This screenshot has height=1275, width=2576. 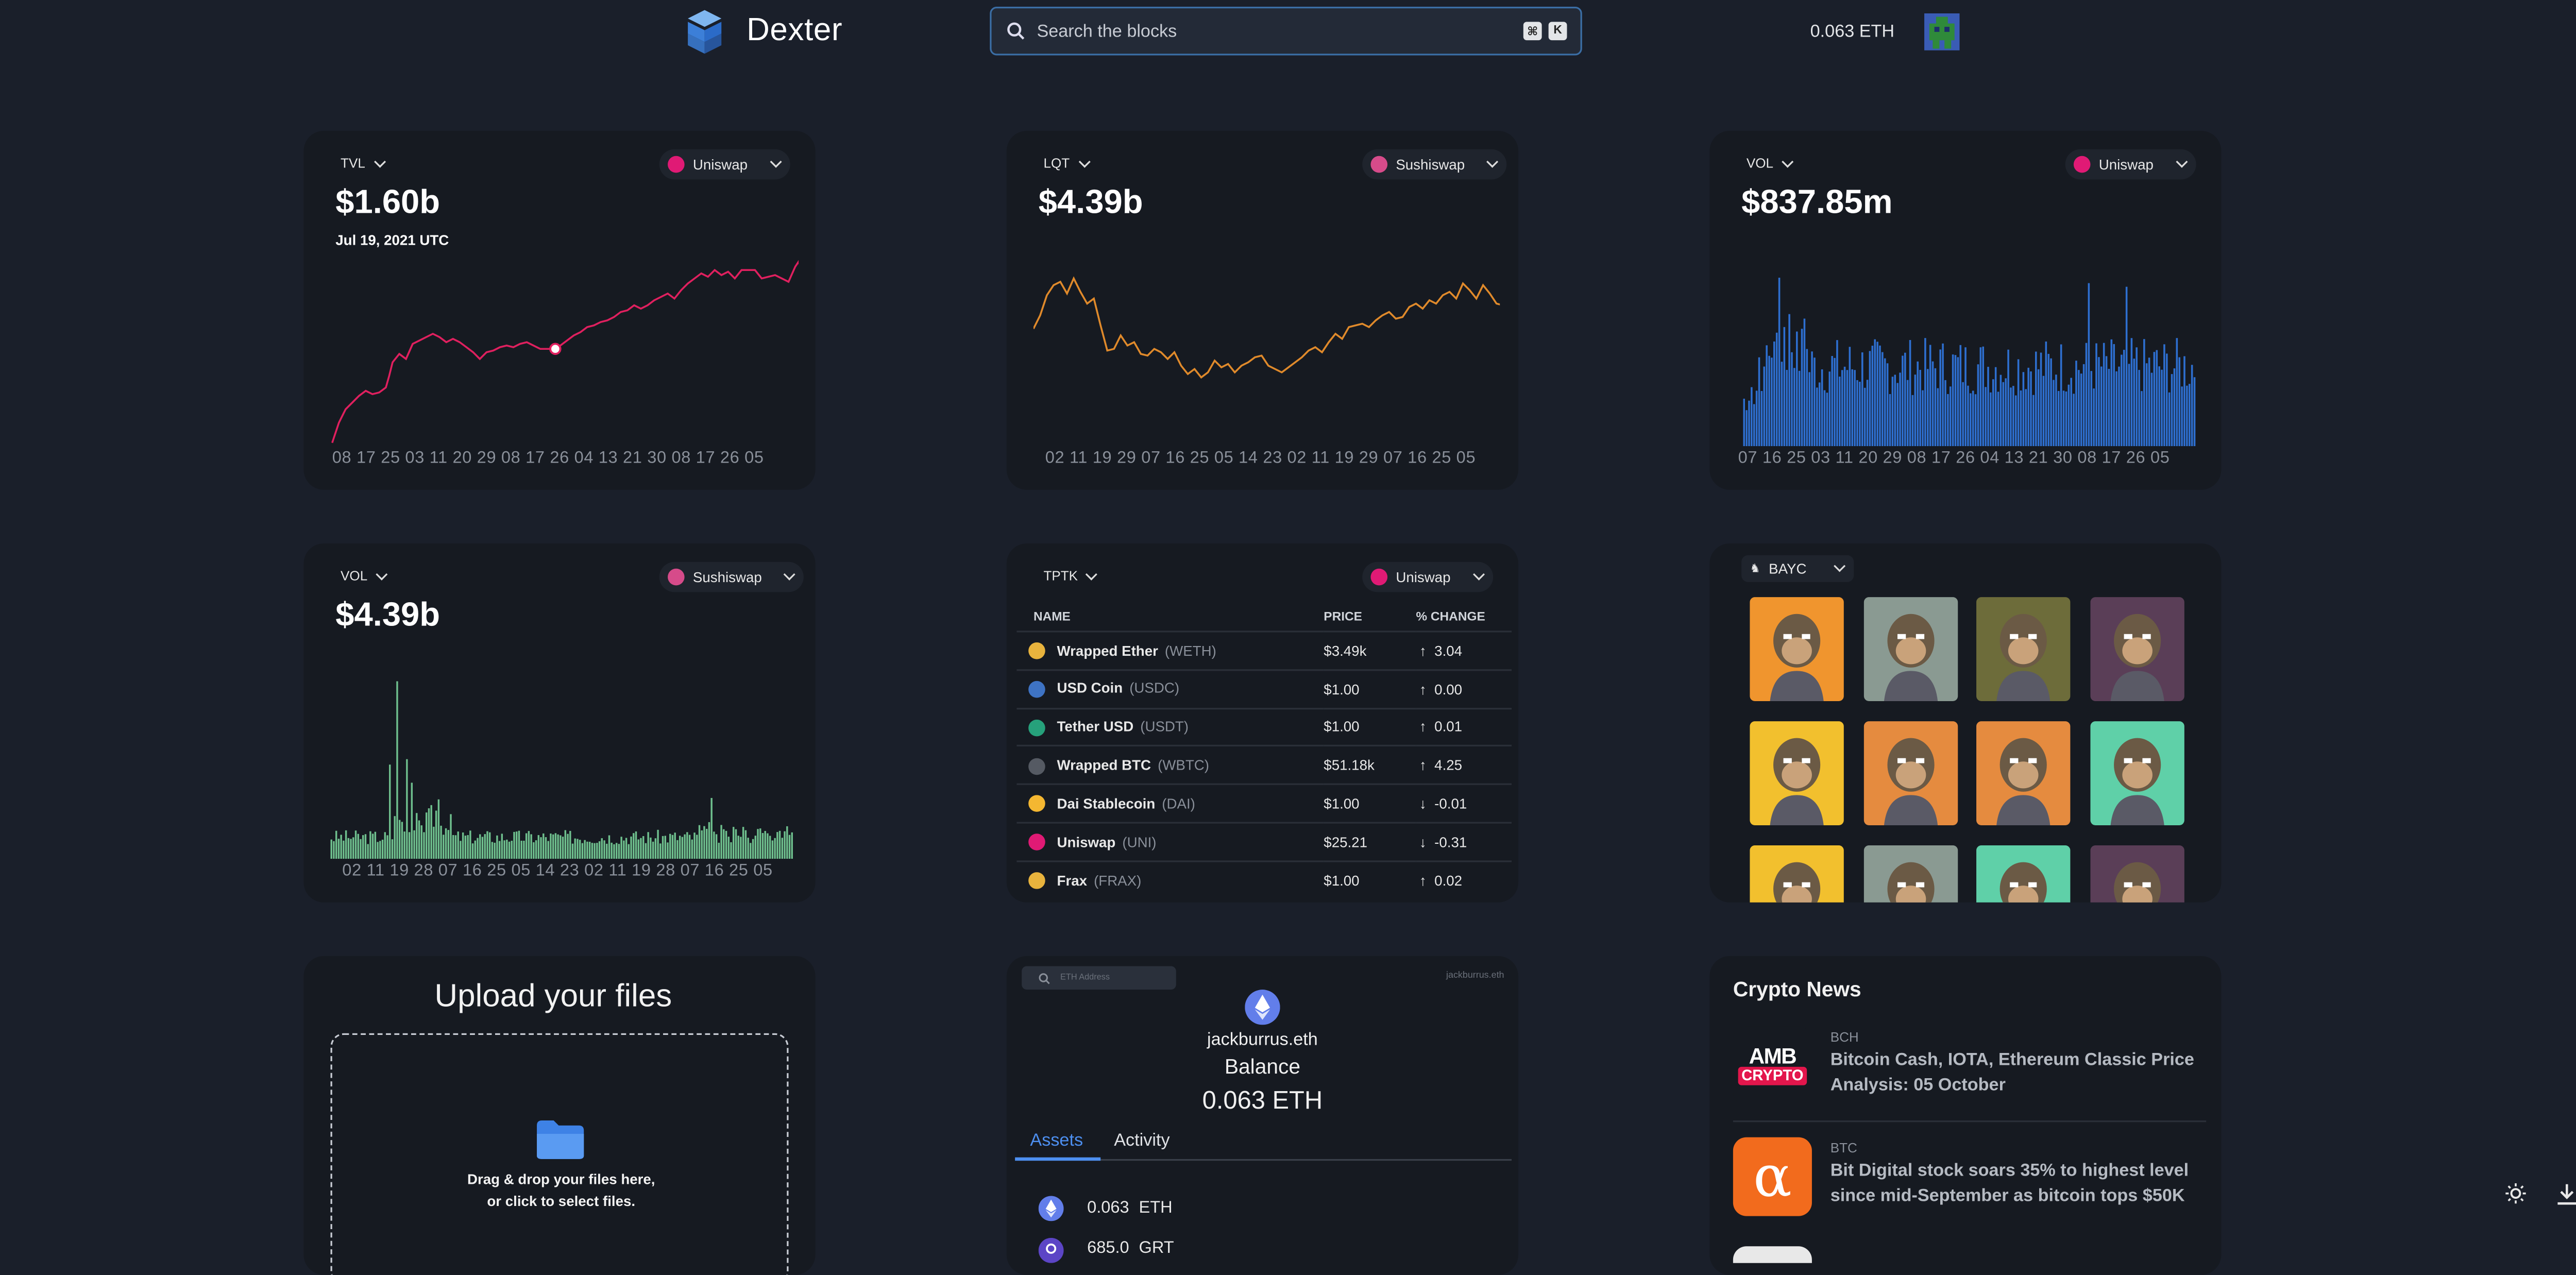 I want to click on token-row: Tether USD (USDT) $1.00 ↑ 0.01, so click(x=1264, y=726).